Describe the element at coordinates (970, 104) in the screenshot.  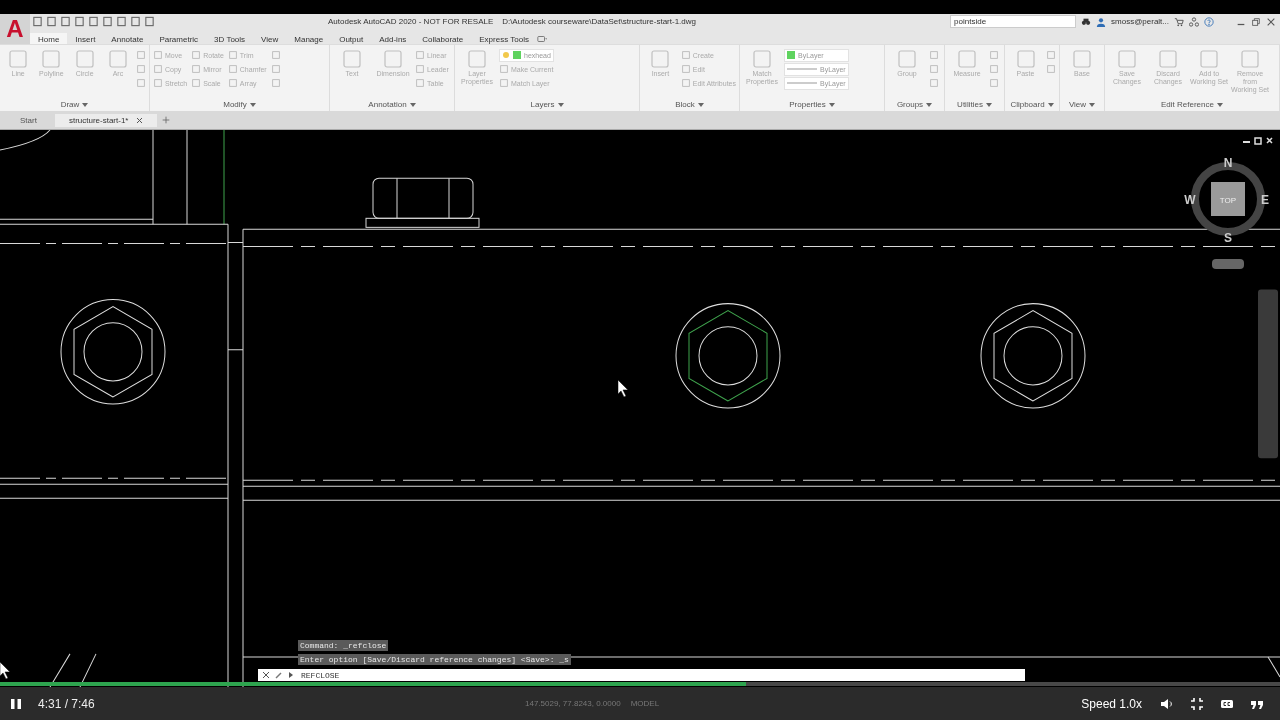
I see `panel-title: Utilities` at that location.